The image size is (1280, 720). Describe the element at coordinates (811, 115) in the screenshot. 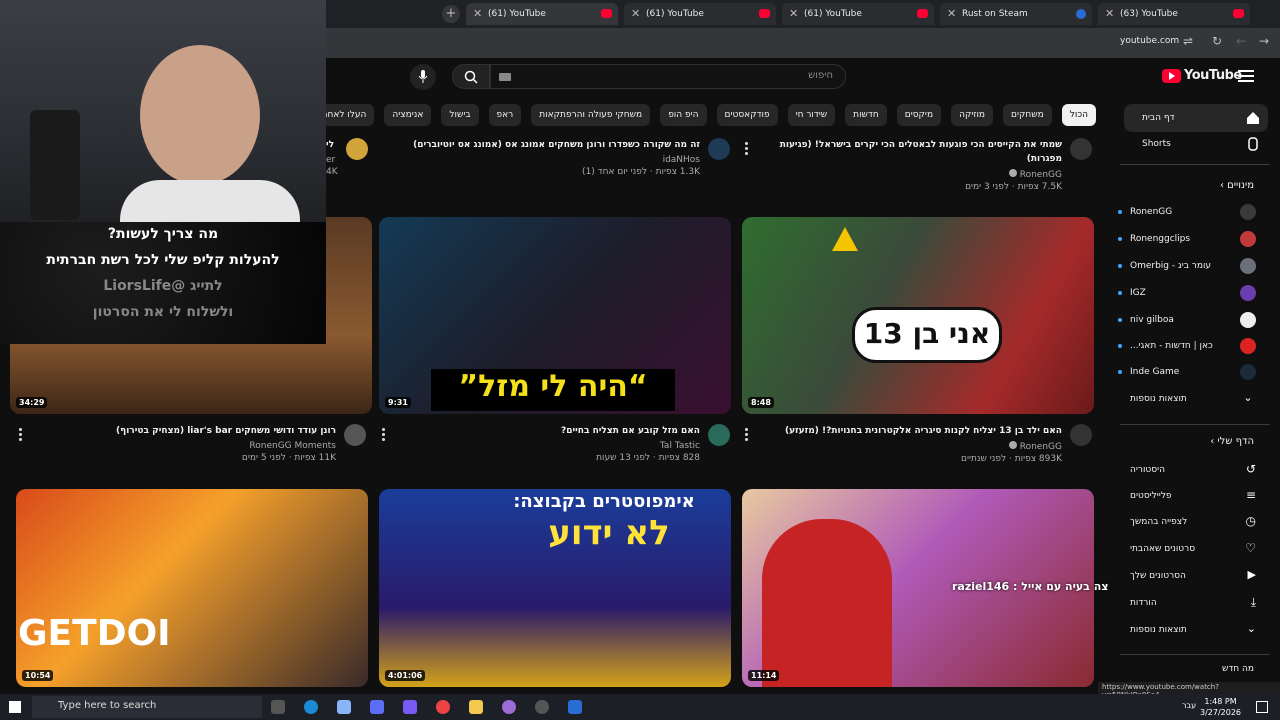

I see `chip: שידור חי` at that location.